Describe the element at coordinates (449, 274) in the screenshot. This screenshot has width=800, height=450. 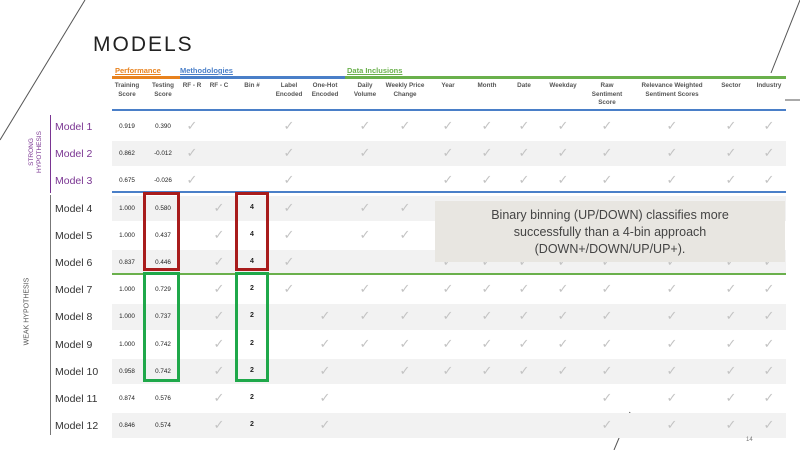
I see `separator-bin4-bin2` at that location.